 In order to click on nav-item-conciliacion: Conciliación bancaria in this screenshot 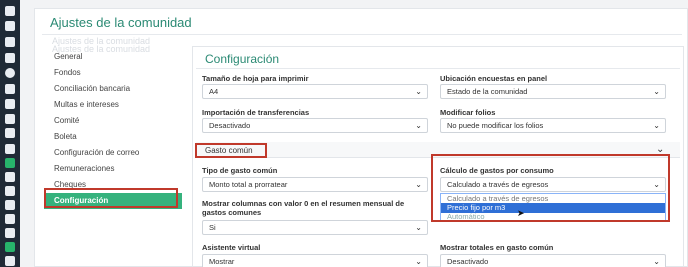, I will do `click(113, 89)`.